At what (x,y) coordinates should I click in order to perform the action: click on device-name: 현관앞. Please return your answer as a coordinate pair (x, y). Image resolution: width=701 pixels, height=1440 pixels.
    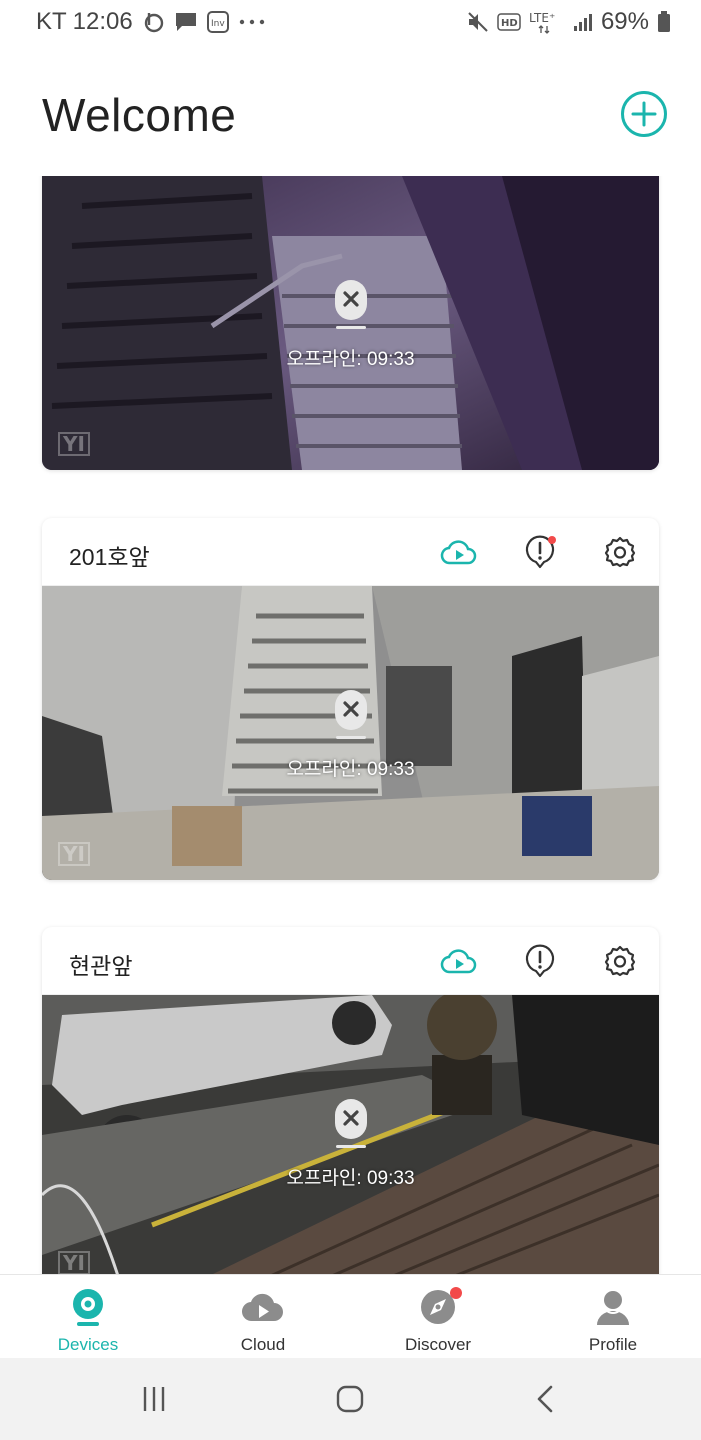
    Looking at the image, I should click on (101, 966).